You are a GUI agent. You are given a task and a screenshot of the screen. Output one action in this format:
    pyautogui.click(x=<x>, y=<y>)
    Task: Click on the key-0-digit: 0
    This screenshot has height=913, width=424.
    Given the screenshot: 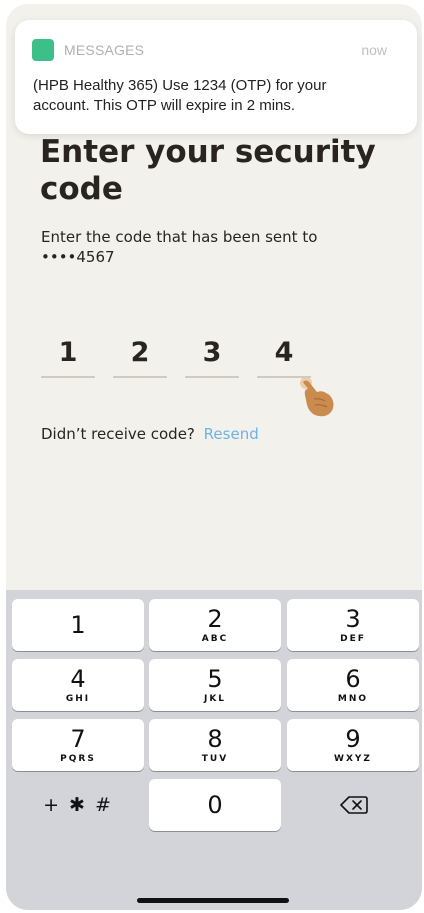 What is the action you would take?
    pyautogui.click(x=215, y=805)
    